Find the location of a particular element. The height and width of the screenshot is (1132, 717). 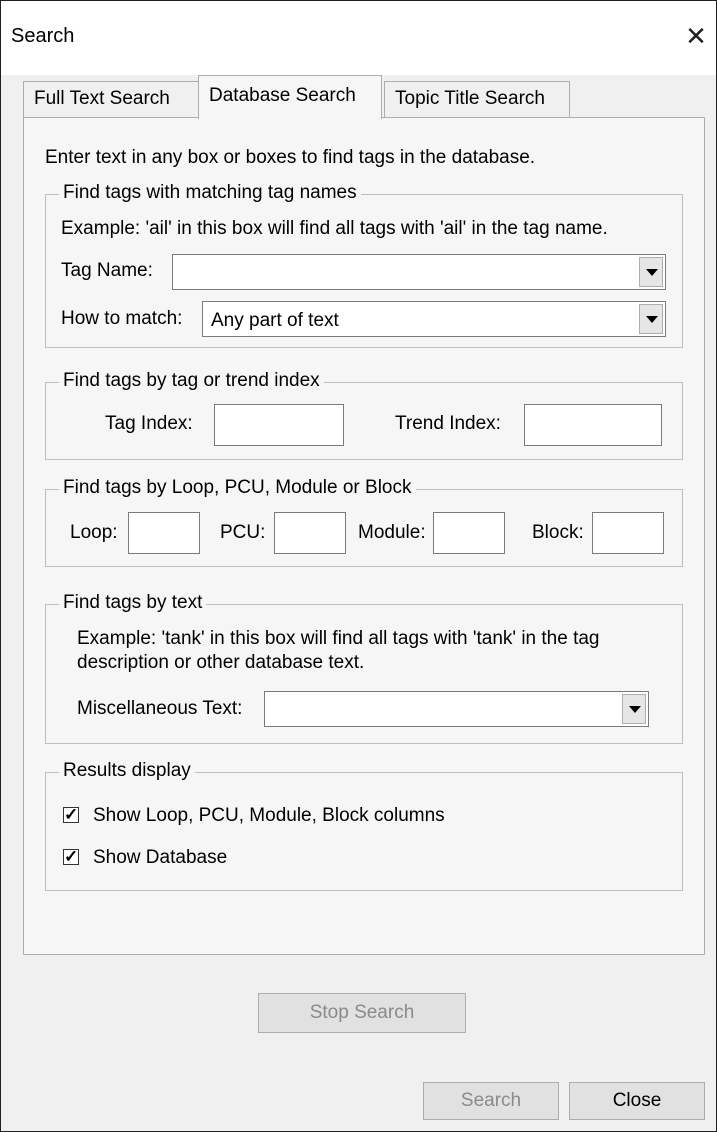

tag-index-input is located at coordinates (279, 425).